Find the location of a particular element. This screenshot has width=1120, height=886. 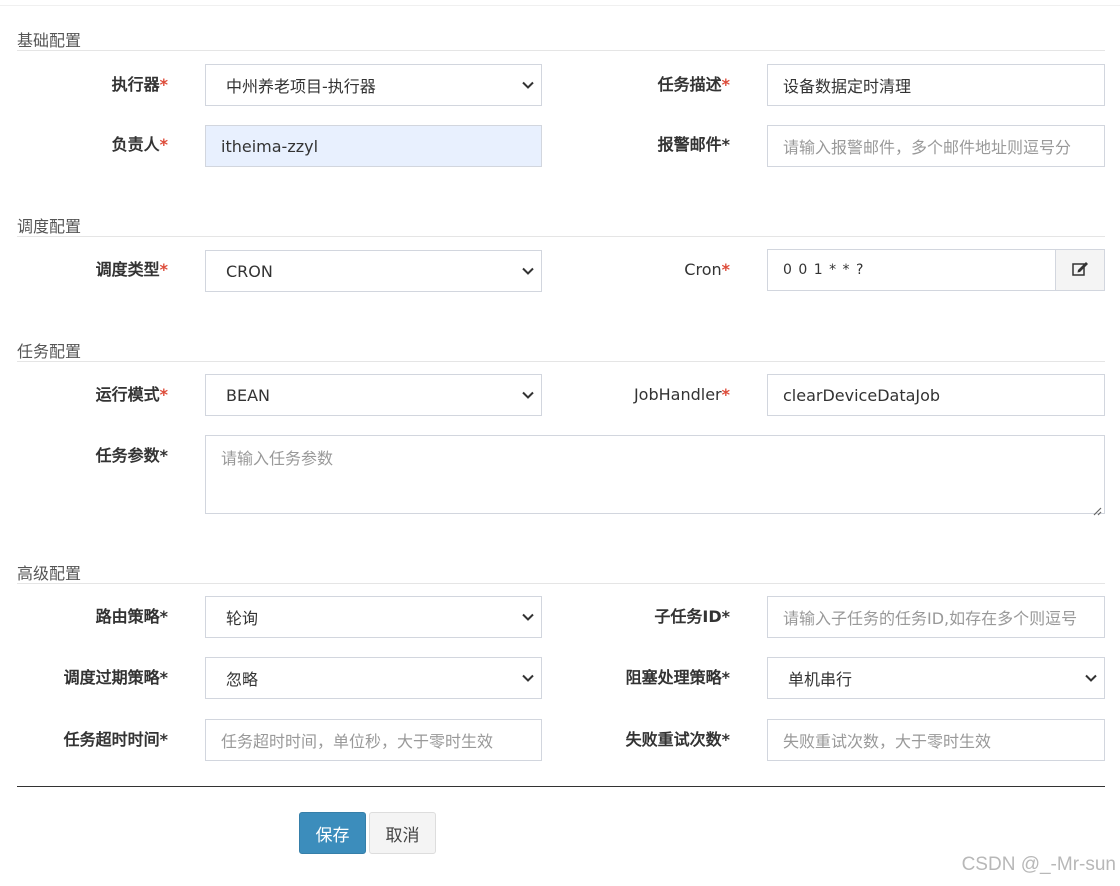

executor-select: 中州养老项目-执行器 is located at coordinates (373, 85).